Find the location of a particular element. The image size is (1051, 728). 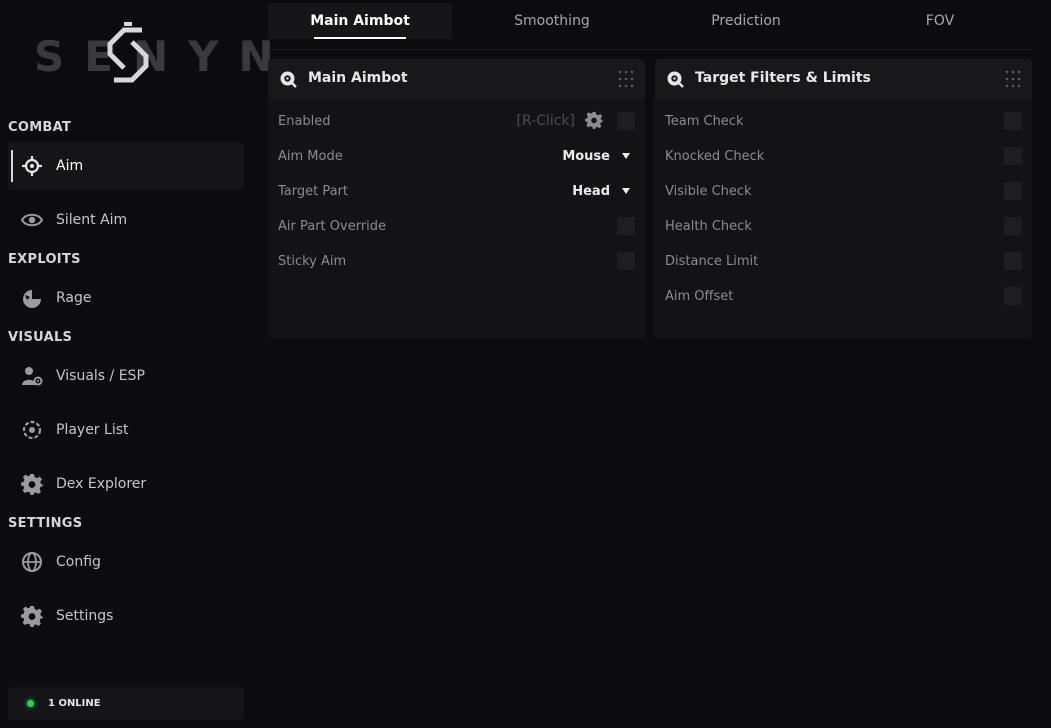

row-enabled: Enabled [R-Click] is located at coordinates (456, 123).